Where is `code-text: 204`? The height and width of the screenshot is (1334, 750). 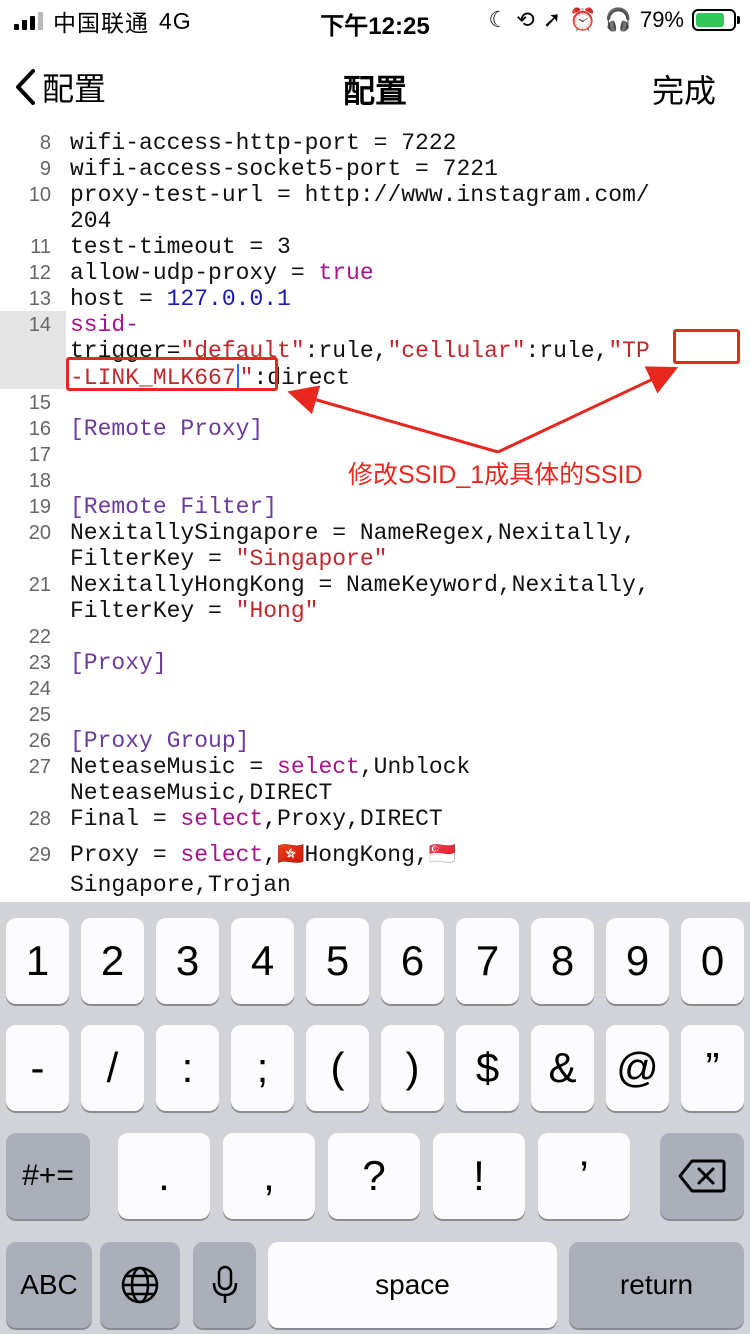 code-text: 204 is located at coordinates (91, 221).